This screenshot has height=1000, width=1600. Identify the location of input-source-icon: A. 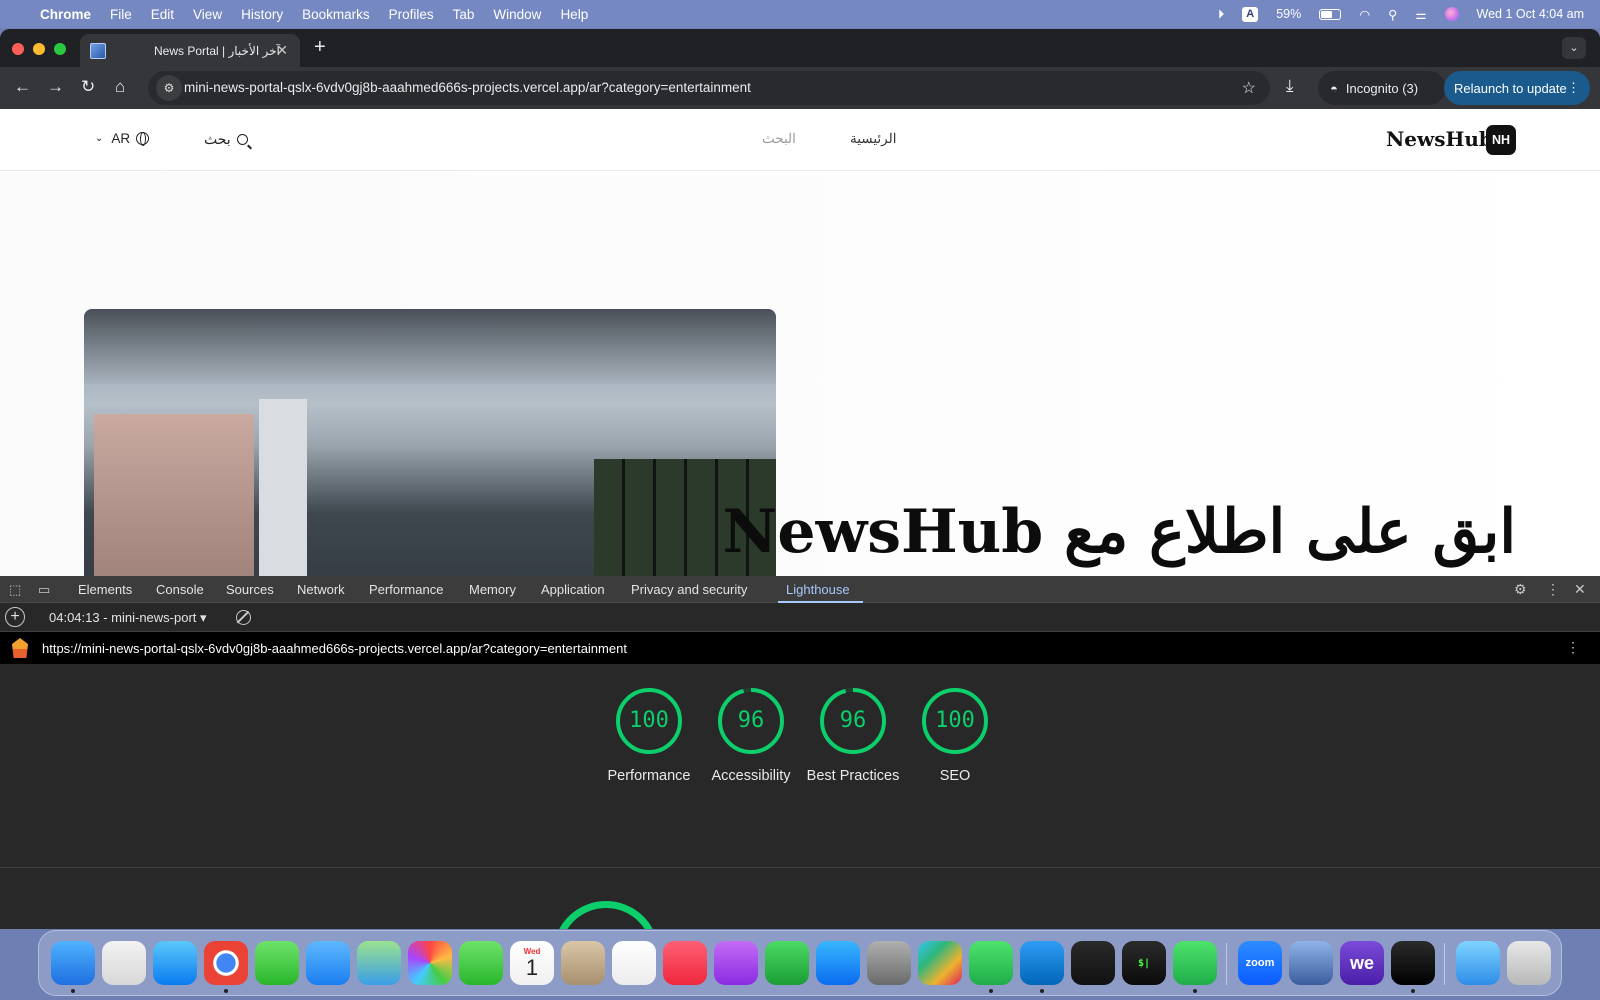
(1250, 14).